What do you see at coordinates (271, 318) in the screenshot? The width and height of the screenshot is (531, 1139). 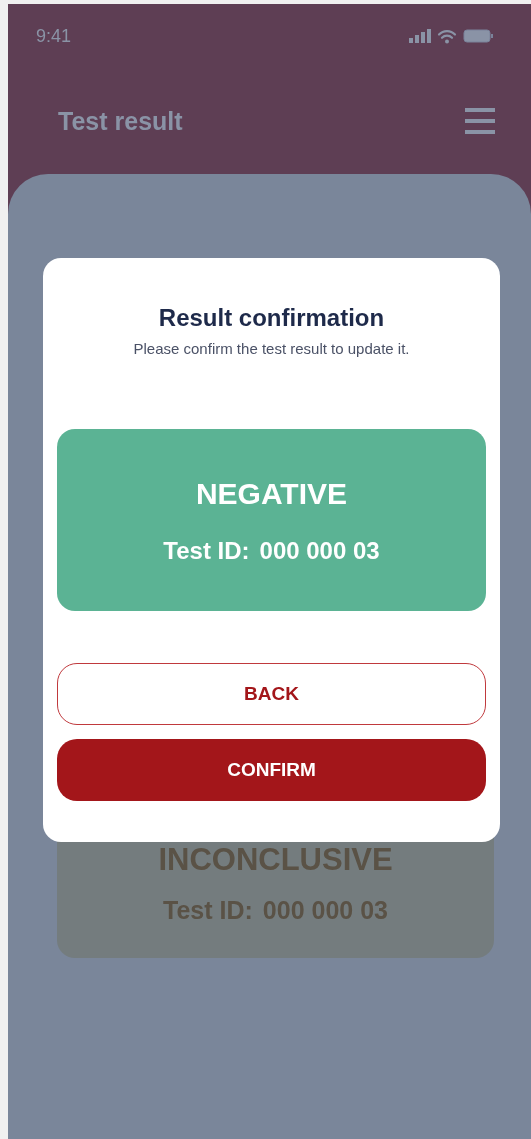 I see `dialog-title: Result confirmation` at bounding box center [271, 318].